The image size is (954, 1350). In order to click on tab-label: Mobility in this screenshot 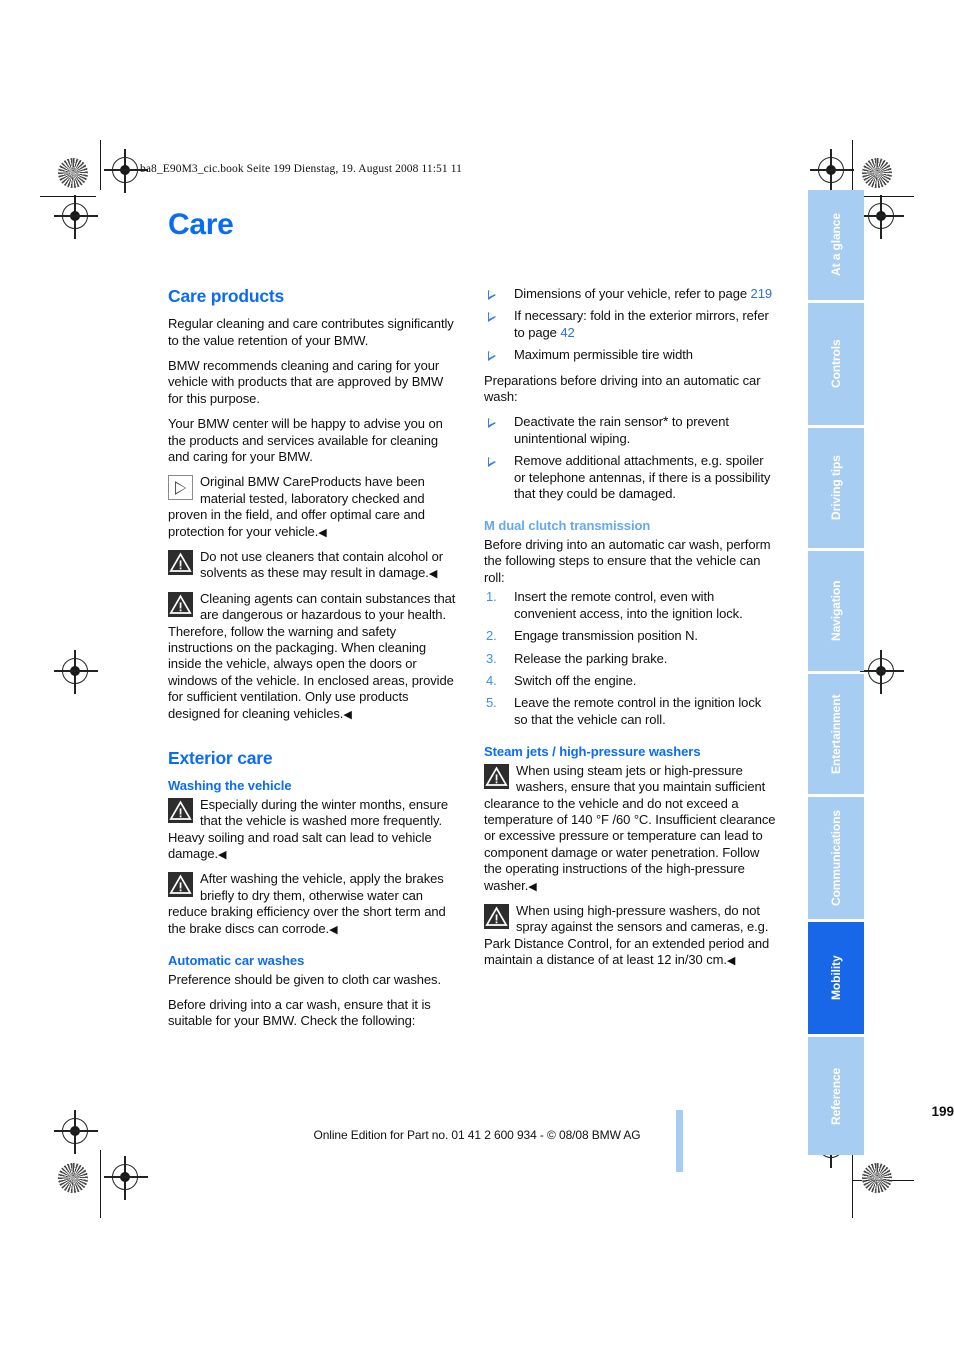, I will do `click(836, 978)`.